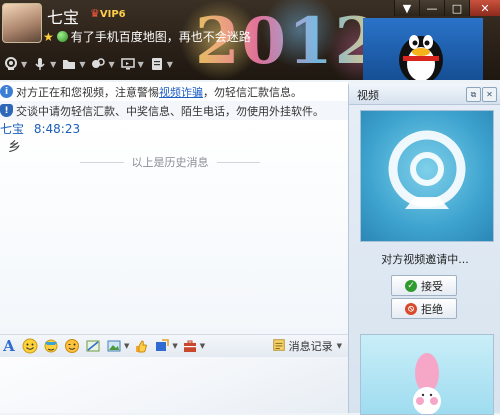  Describe the element at coordinates (421, 57) in the screenshot. I see `penguin-mascot-icon` at that location.